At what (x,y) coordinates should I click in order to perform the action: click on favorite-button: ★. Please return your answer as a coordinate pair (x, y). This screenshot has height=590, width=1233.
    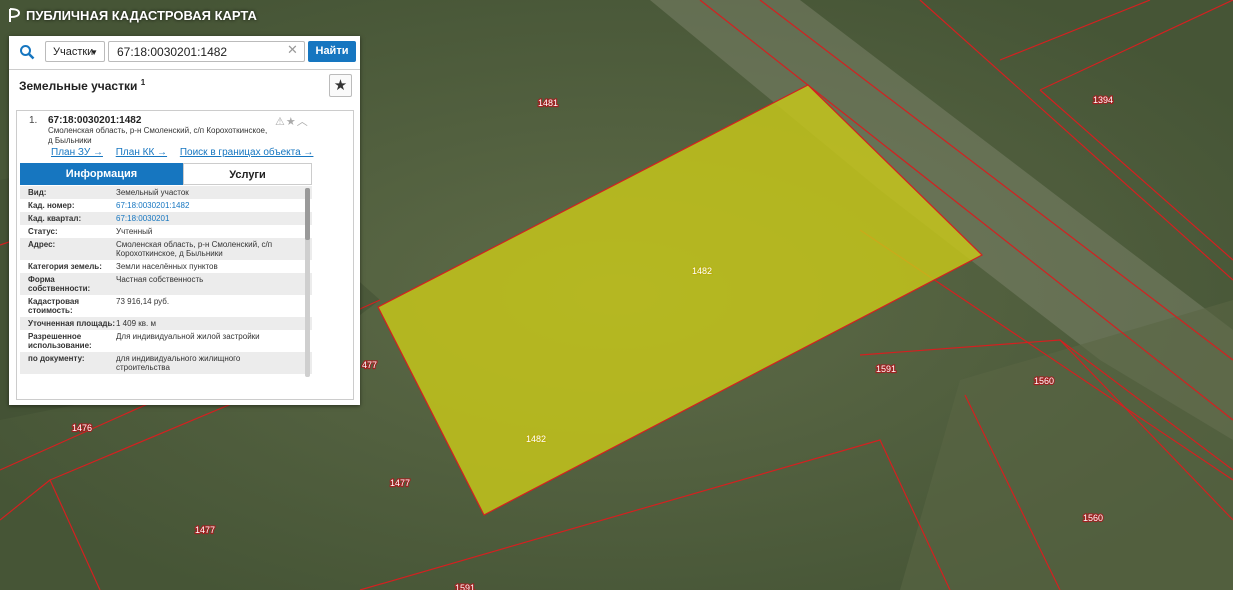
    Looking at the image, I should click on (340, 85).